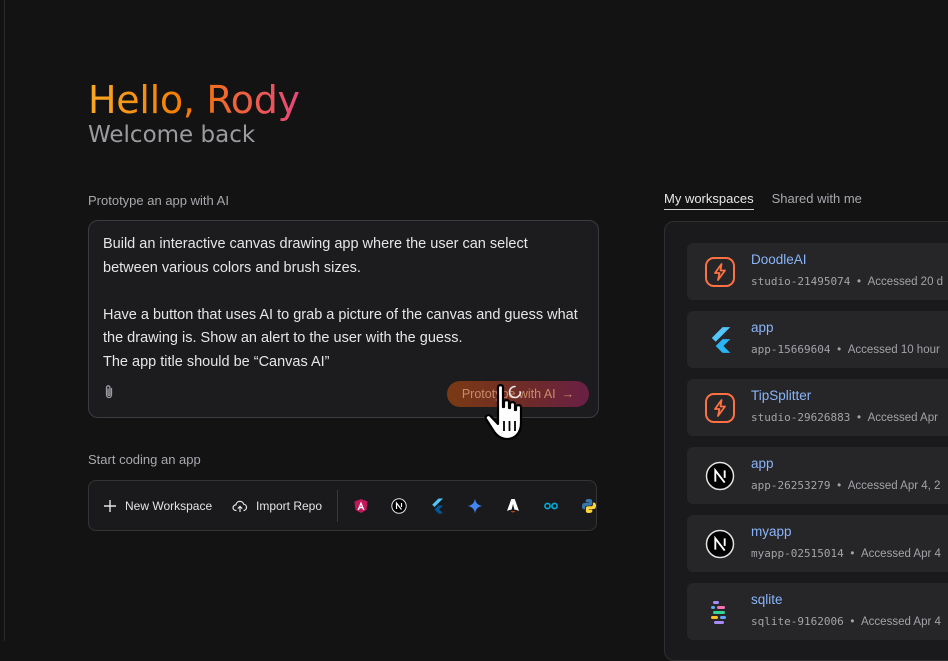 This screenshot has width=948, height=661. Describe the element at coordinates (846, 621) in the screenshot. I see `workspace-meta: sqlite-9162006 • Accessed Apr 4` at that location.